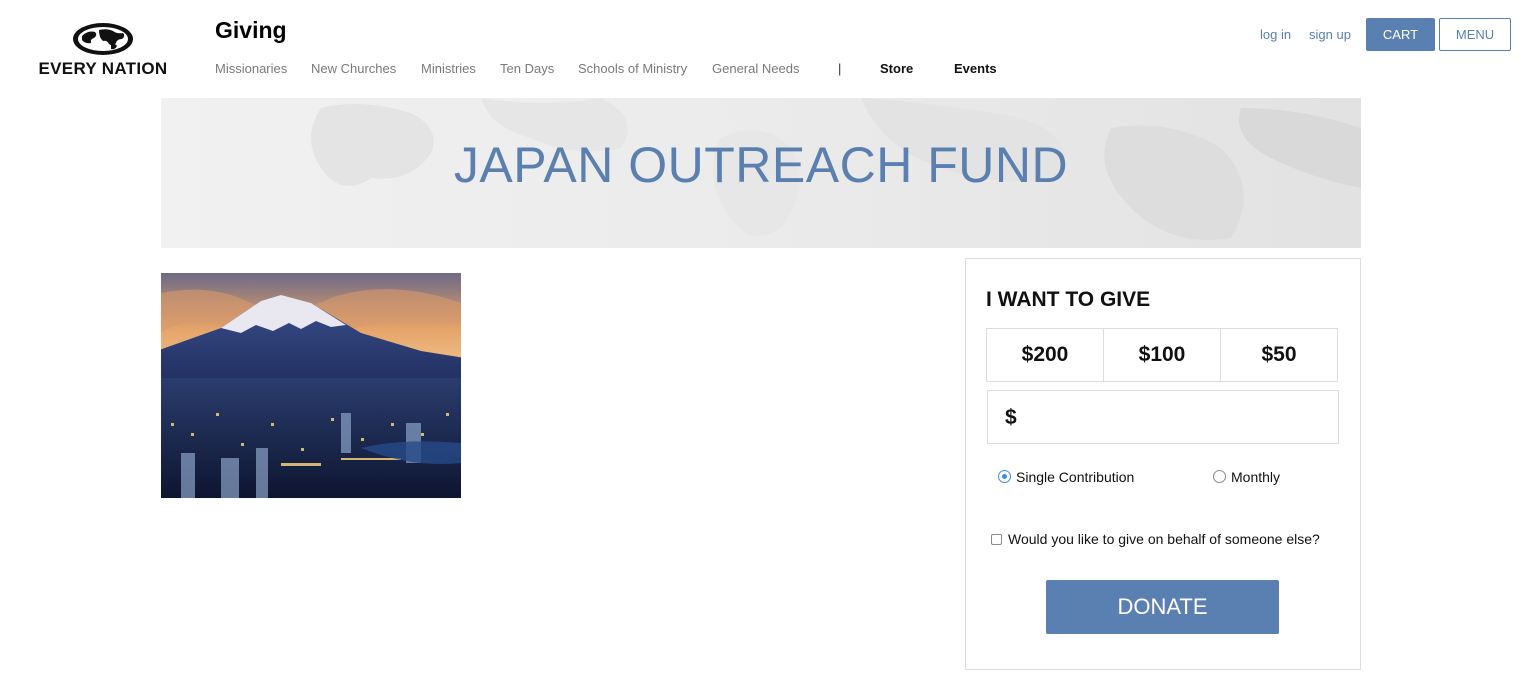 The width and height of the screenshot is (1522, 685). Describe the element at coordinates (1075, 477) in the screenshot. I see `single-contribution-label: Single Contribution` at that location.